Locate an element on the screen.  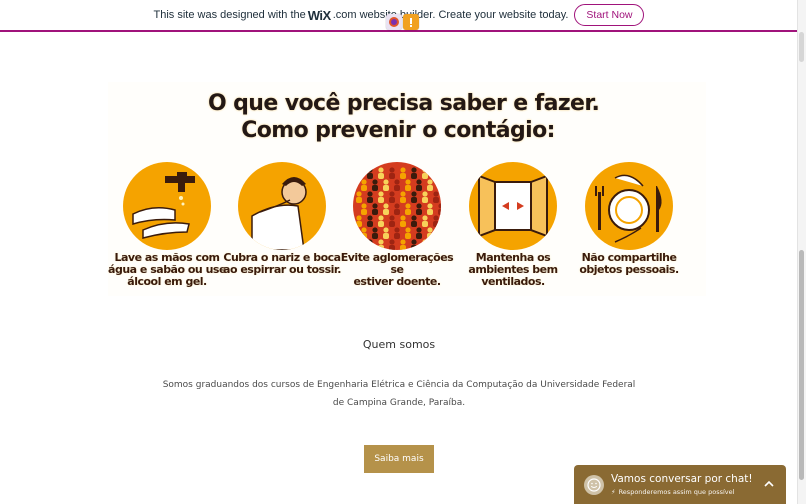
wix-logo: WiX is located at coordinates (319, 15).